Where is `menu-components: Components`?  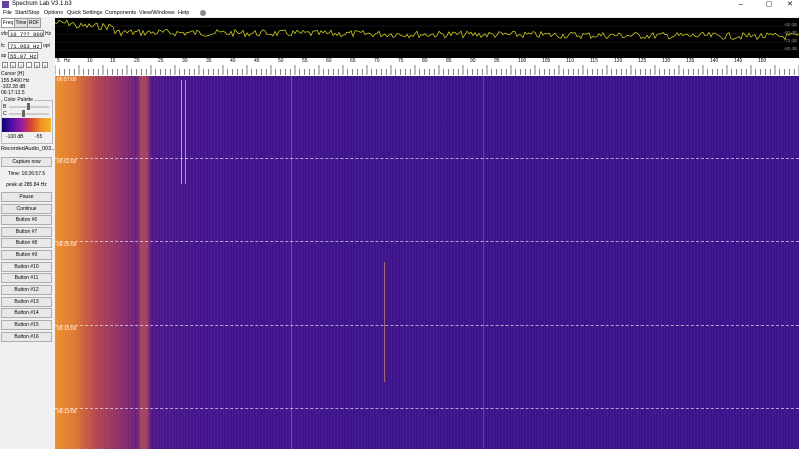
menu-components: Components is located at coordinates (120, 13).